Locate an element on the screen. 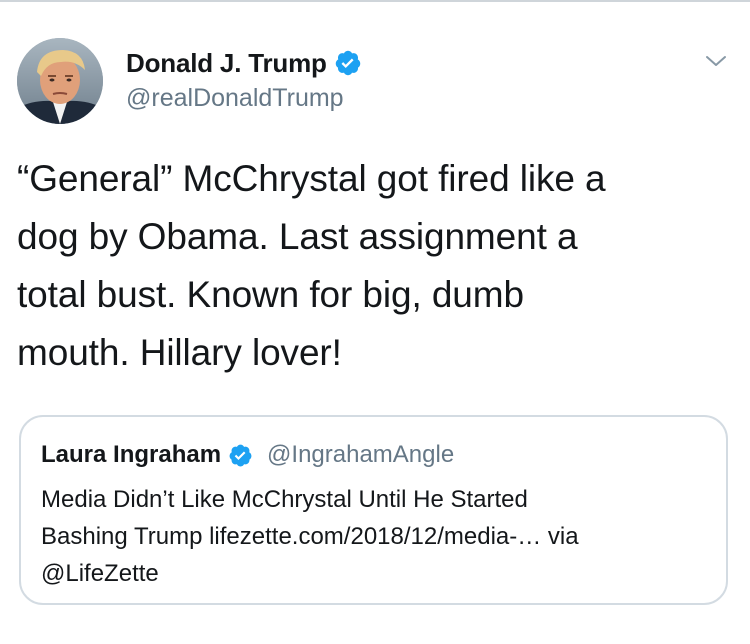  author-avatar is located at coordinates (60, 81).